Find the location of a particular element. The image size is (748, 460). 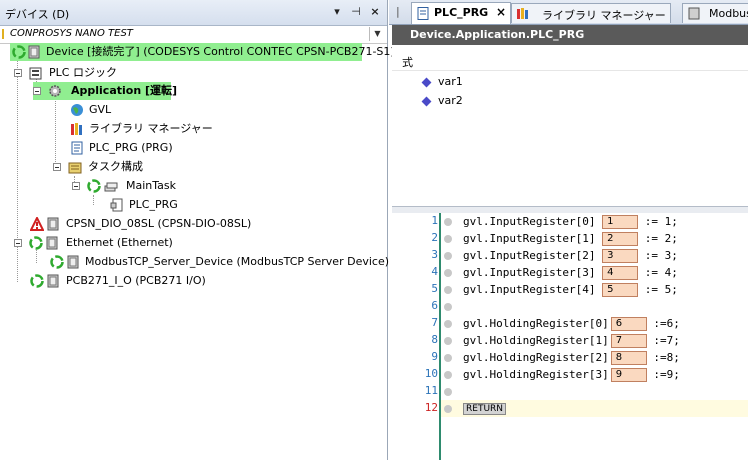

pin-icon: ⊣ is located at coordinates (356, 12).